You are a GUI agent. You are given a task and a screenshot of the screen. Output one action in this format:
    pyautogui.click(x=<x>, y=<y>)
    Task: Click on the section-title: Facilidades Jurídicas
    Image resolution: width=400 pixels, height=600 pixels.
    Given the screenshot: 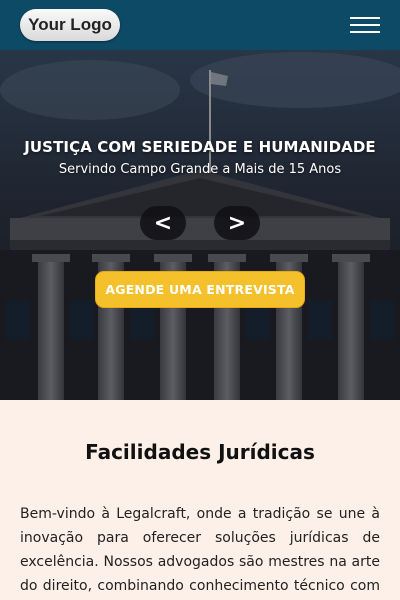 What is the action you would take?
    pyautogui.click(x=200, y=452)
    